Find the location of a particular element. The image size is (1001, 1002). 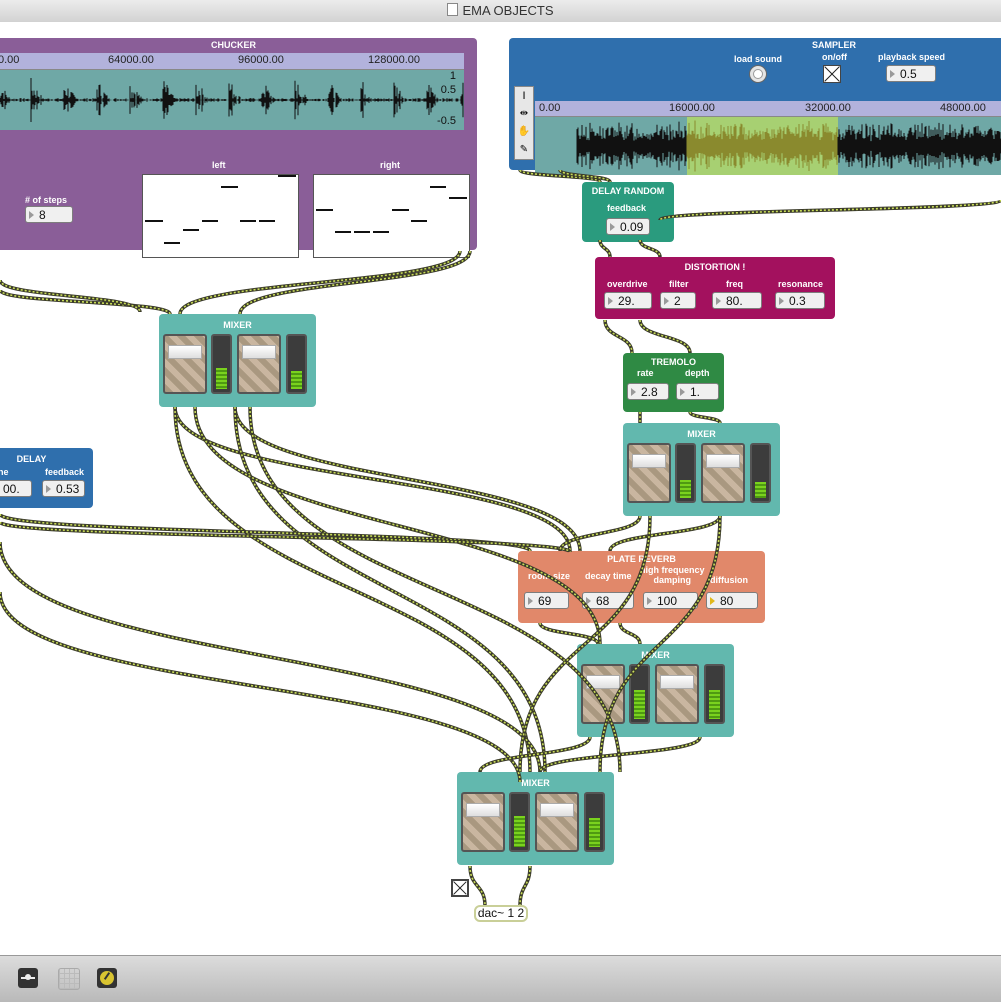

dsp-toggle is located at coordinates (460, 888).